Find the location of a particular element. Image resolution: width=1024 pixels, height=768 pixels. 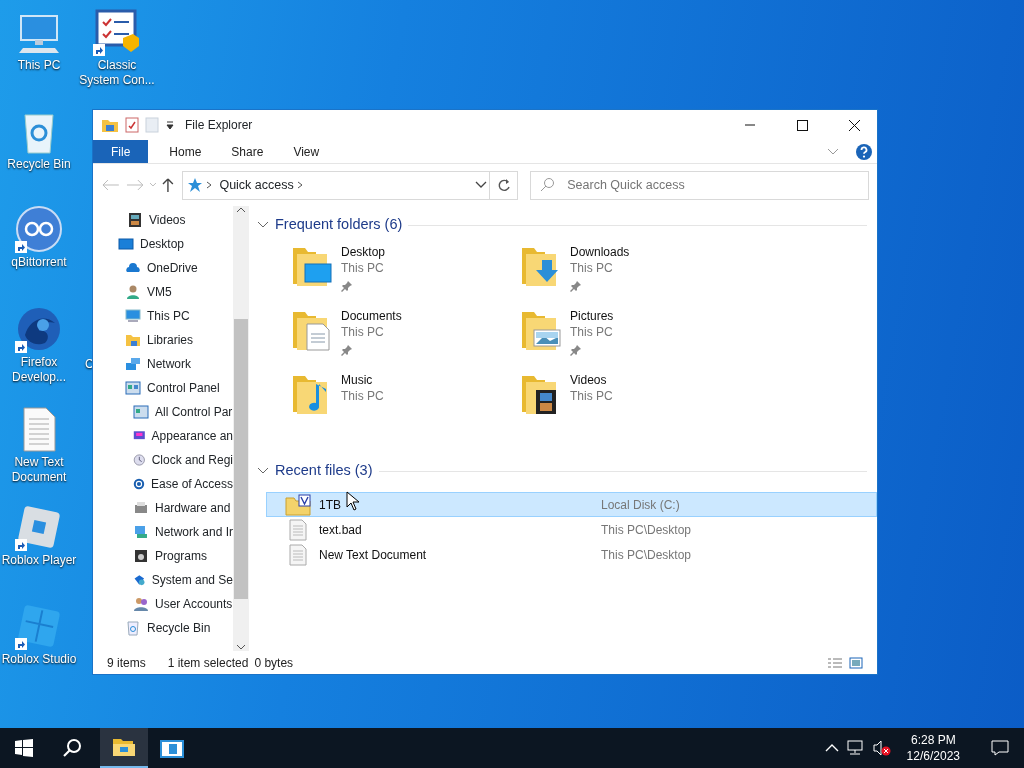

folder-name: Documents is located at coordinates (371, 316).